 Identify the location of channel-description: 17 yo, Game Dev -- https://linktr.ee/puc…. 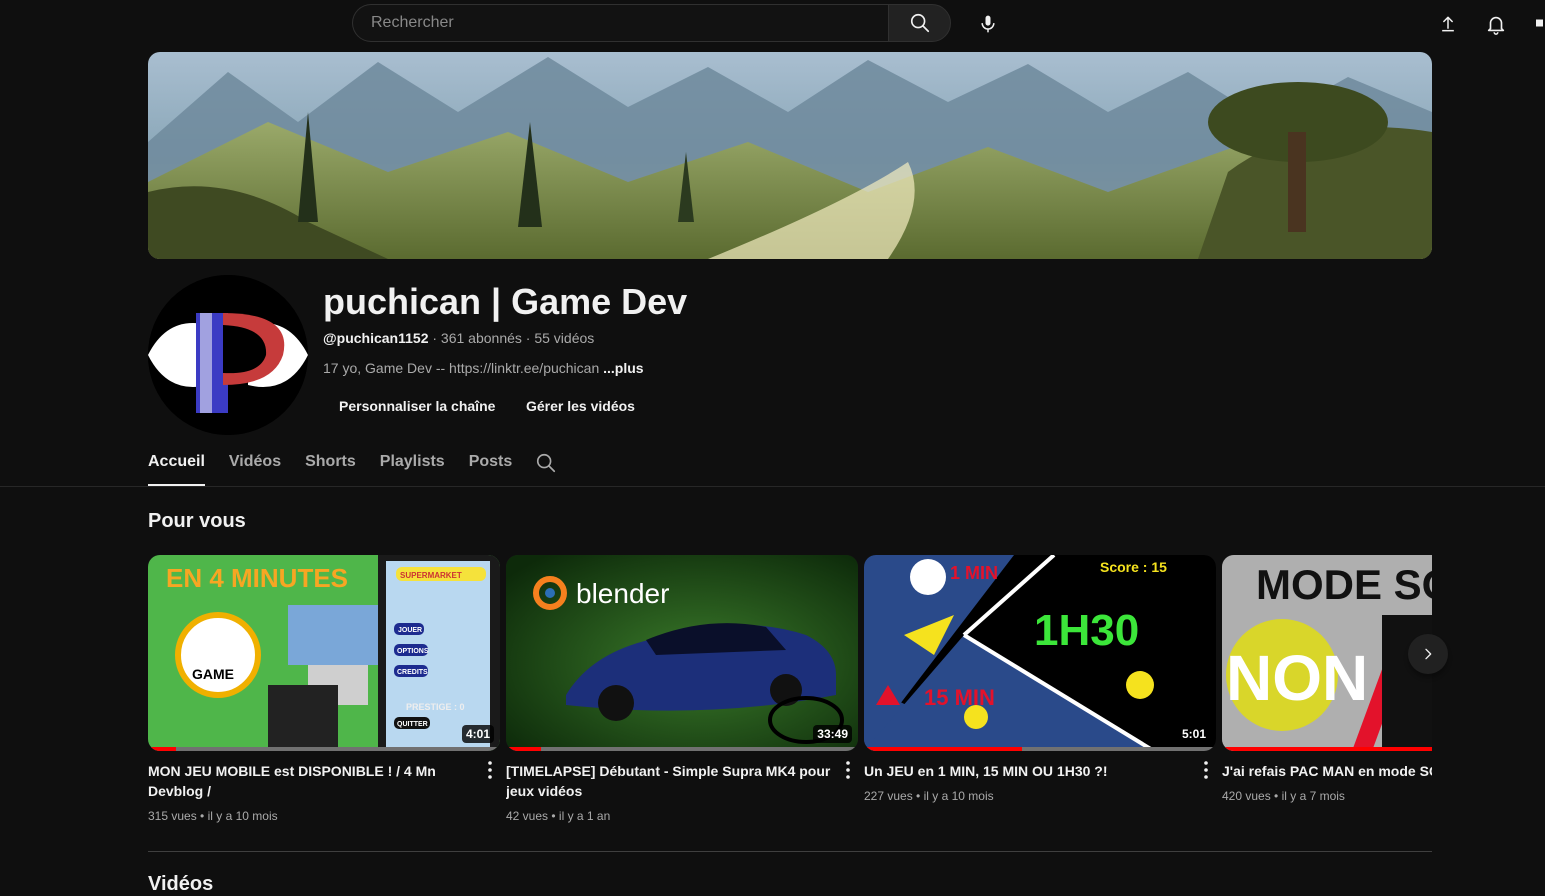
(483, 368).